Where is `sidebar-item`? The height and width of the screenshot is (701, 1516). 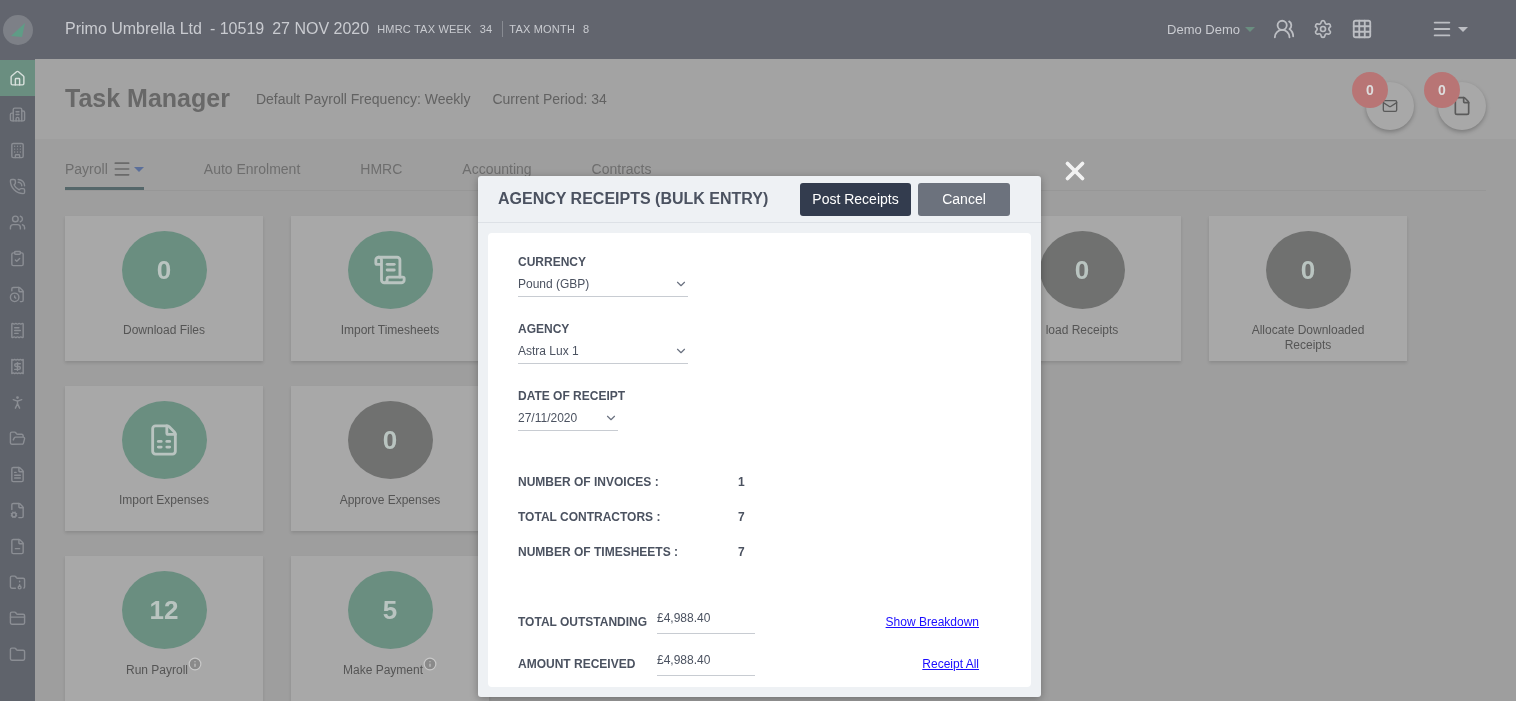 sidebar-item is located at coordinates (17, 78).